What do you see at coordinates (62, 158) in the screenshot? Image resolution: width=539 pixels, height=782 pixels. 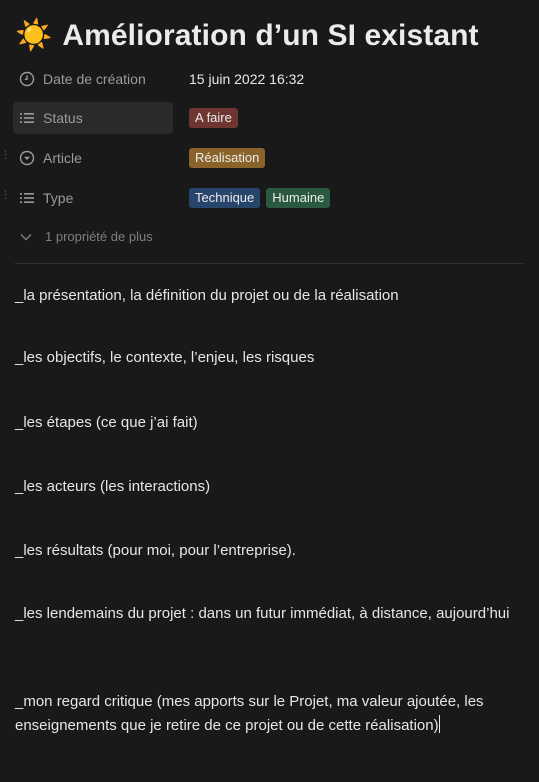 I see `property-key-label: Article` at bounding box center [62, 158].